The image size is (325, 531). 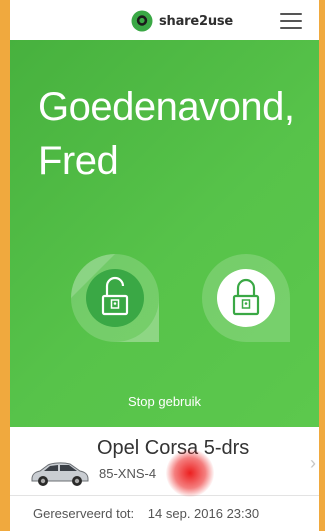 I want to click on stop-usage-button: Stop gebruik, so click(x=164, y=401).